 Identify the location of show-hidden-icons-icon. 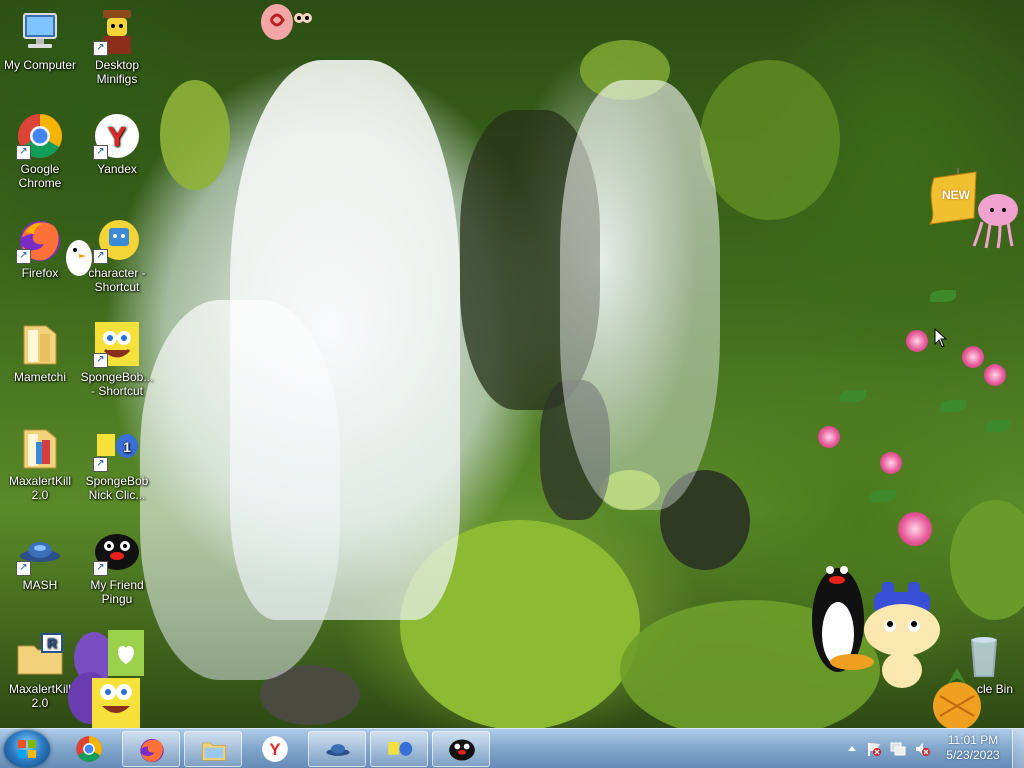
(852, 749).